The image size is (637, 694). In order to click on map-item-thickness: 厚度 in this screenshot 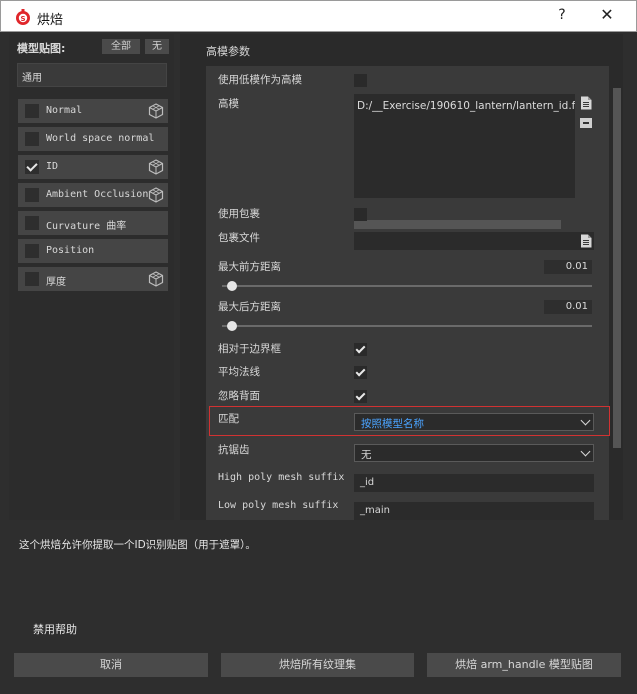, I will do `click(93, 279)`.